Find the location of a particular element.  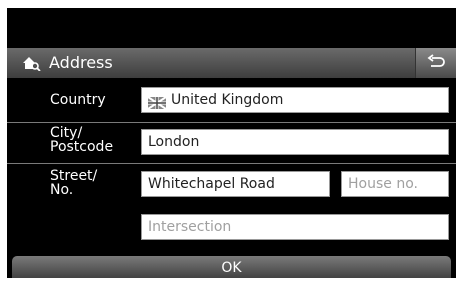

intersection-placeholder: Intersection is located at coordinates (190, 227).